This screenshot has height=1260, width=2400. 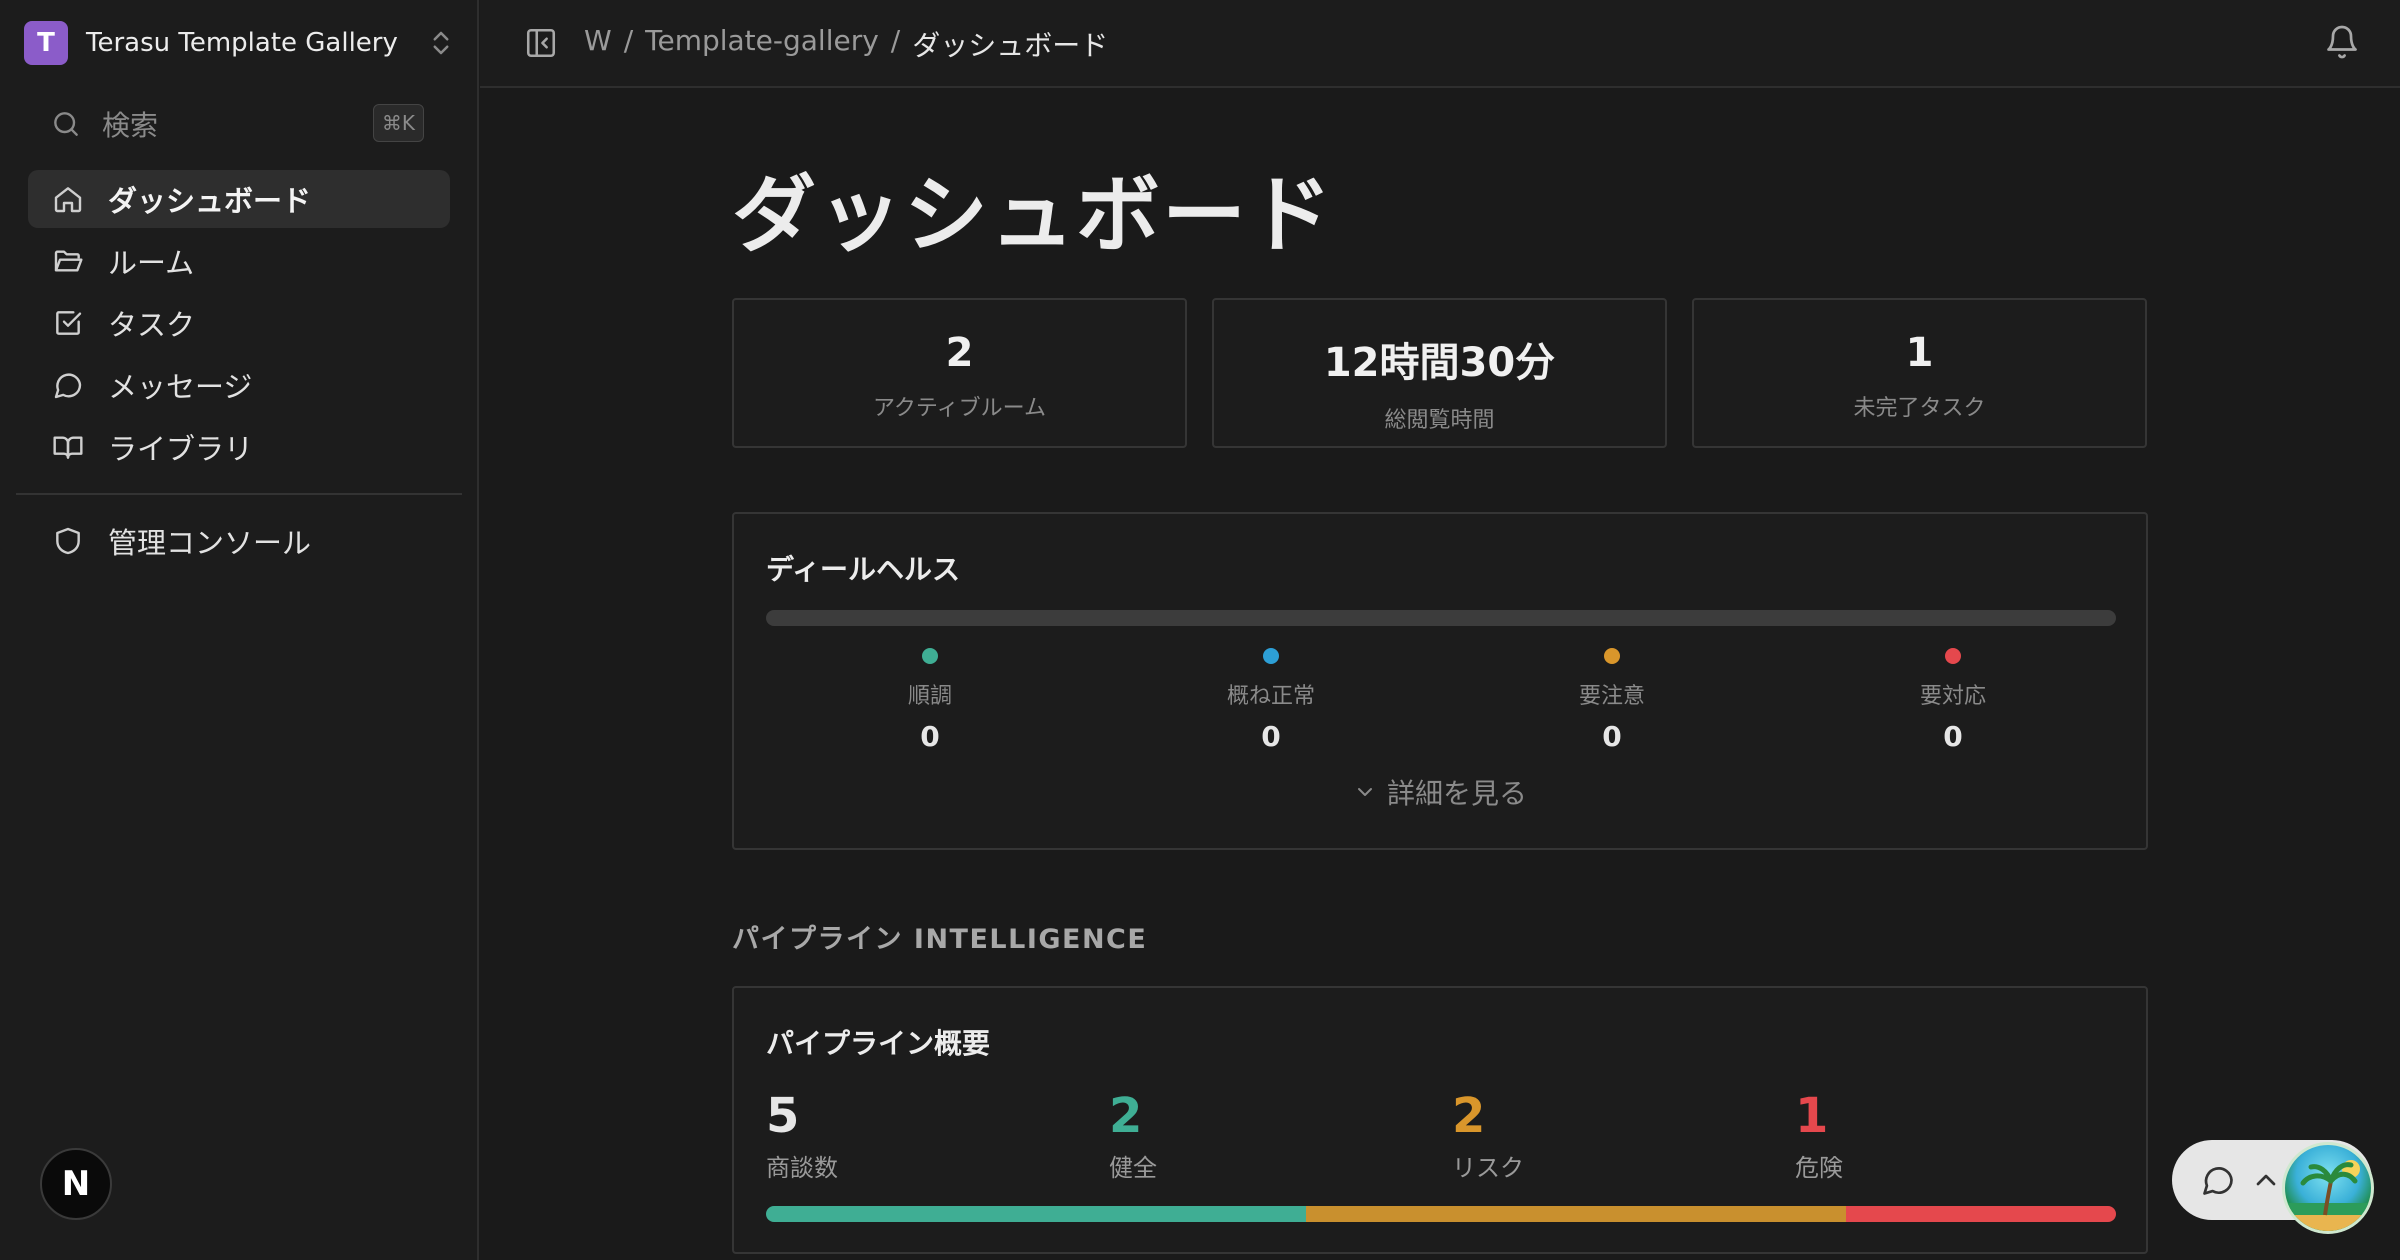 I want to click on workspace-name: Terasu Template Gallery, so click(x=242, y=43).